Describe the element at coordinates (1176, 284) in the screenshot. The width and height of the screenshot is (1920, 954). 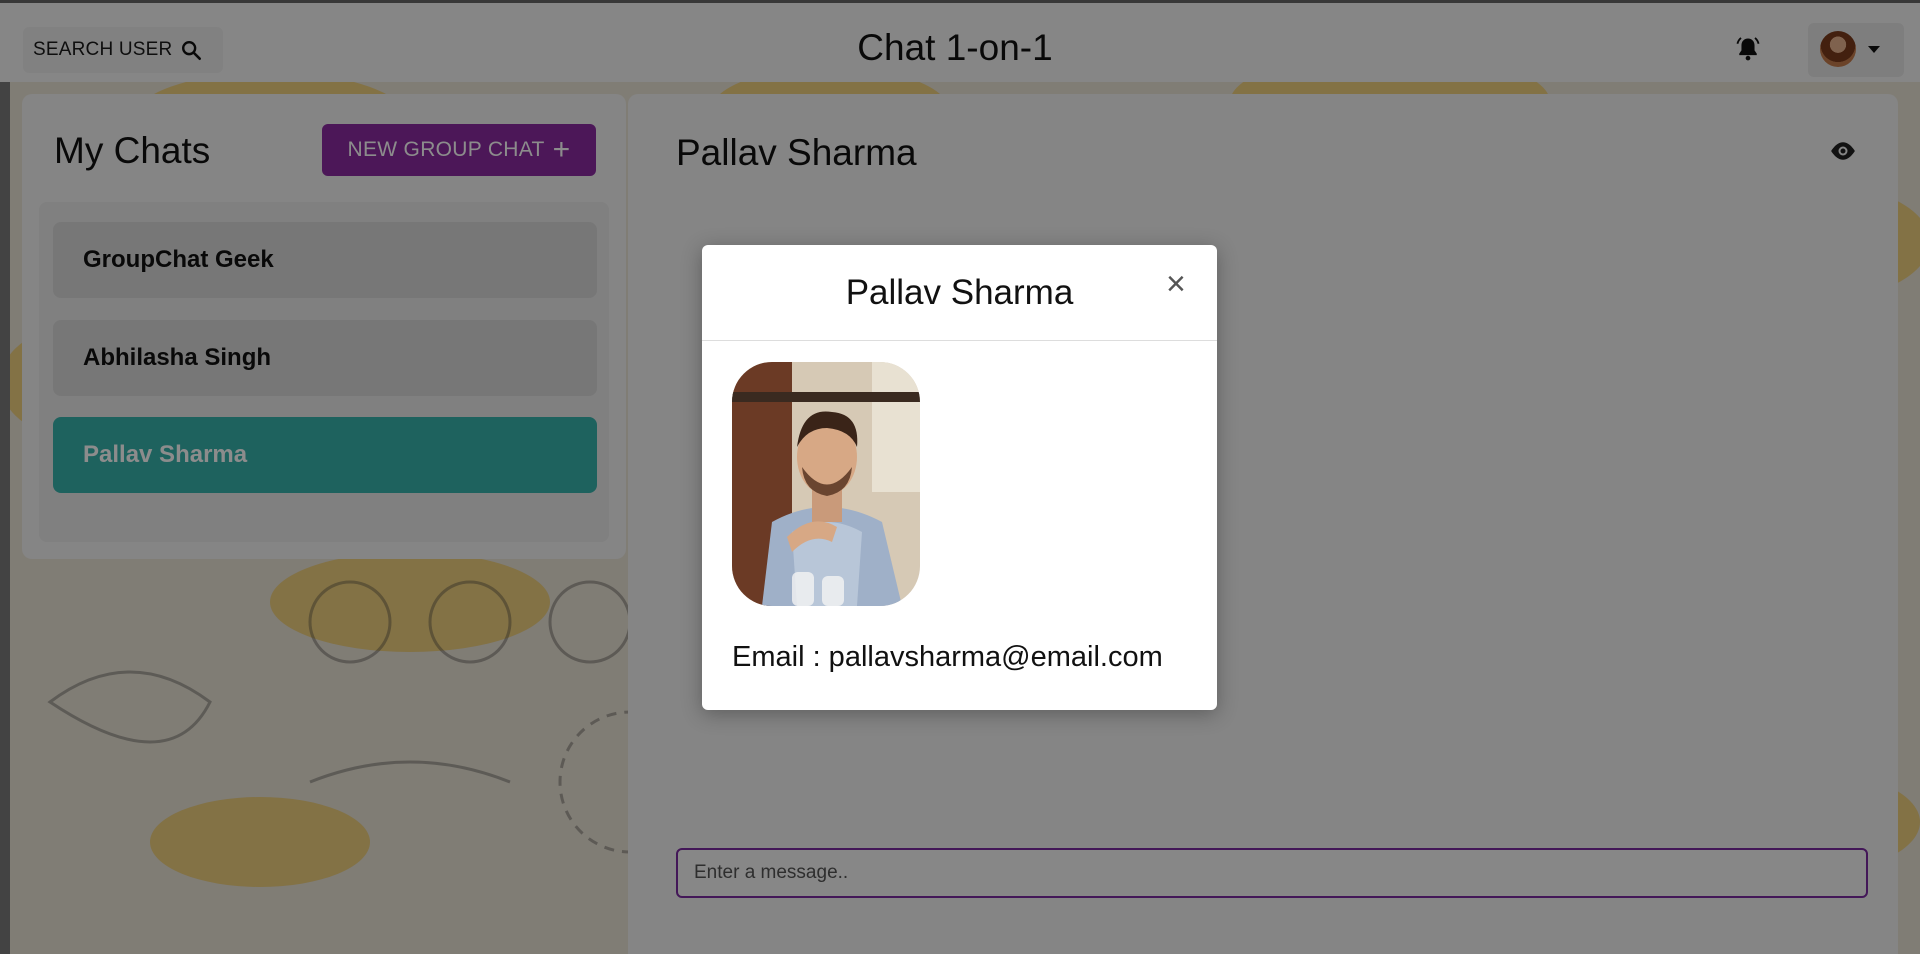
I see `close-icon: ×` at that location.